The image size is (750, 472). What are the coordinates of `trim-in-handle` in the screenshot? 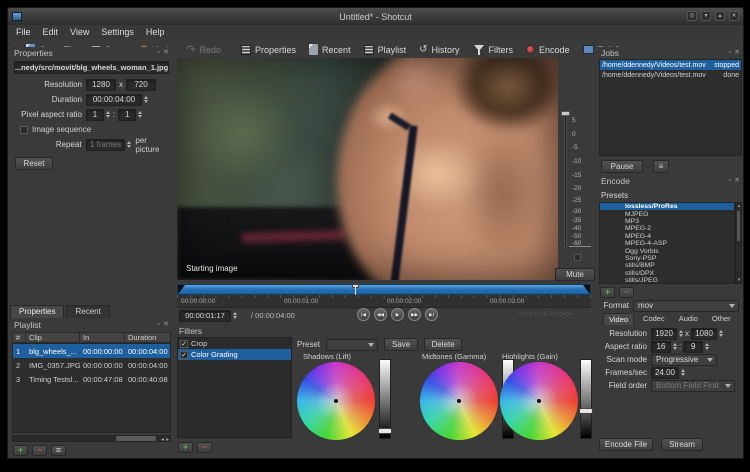 It's located at (181, 289).